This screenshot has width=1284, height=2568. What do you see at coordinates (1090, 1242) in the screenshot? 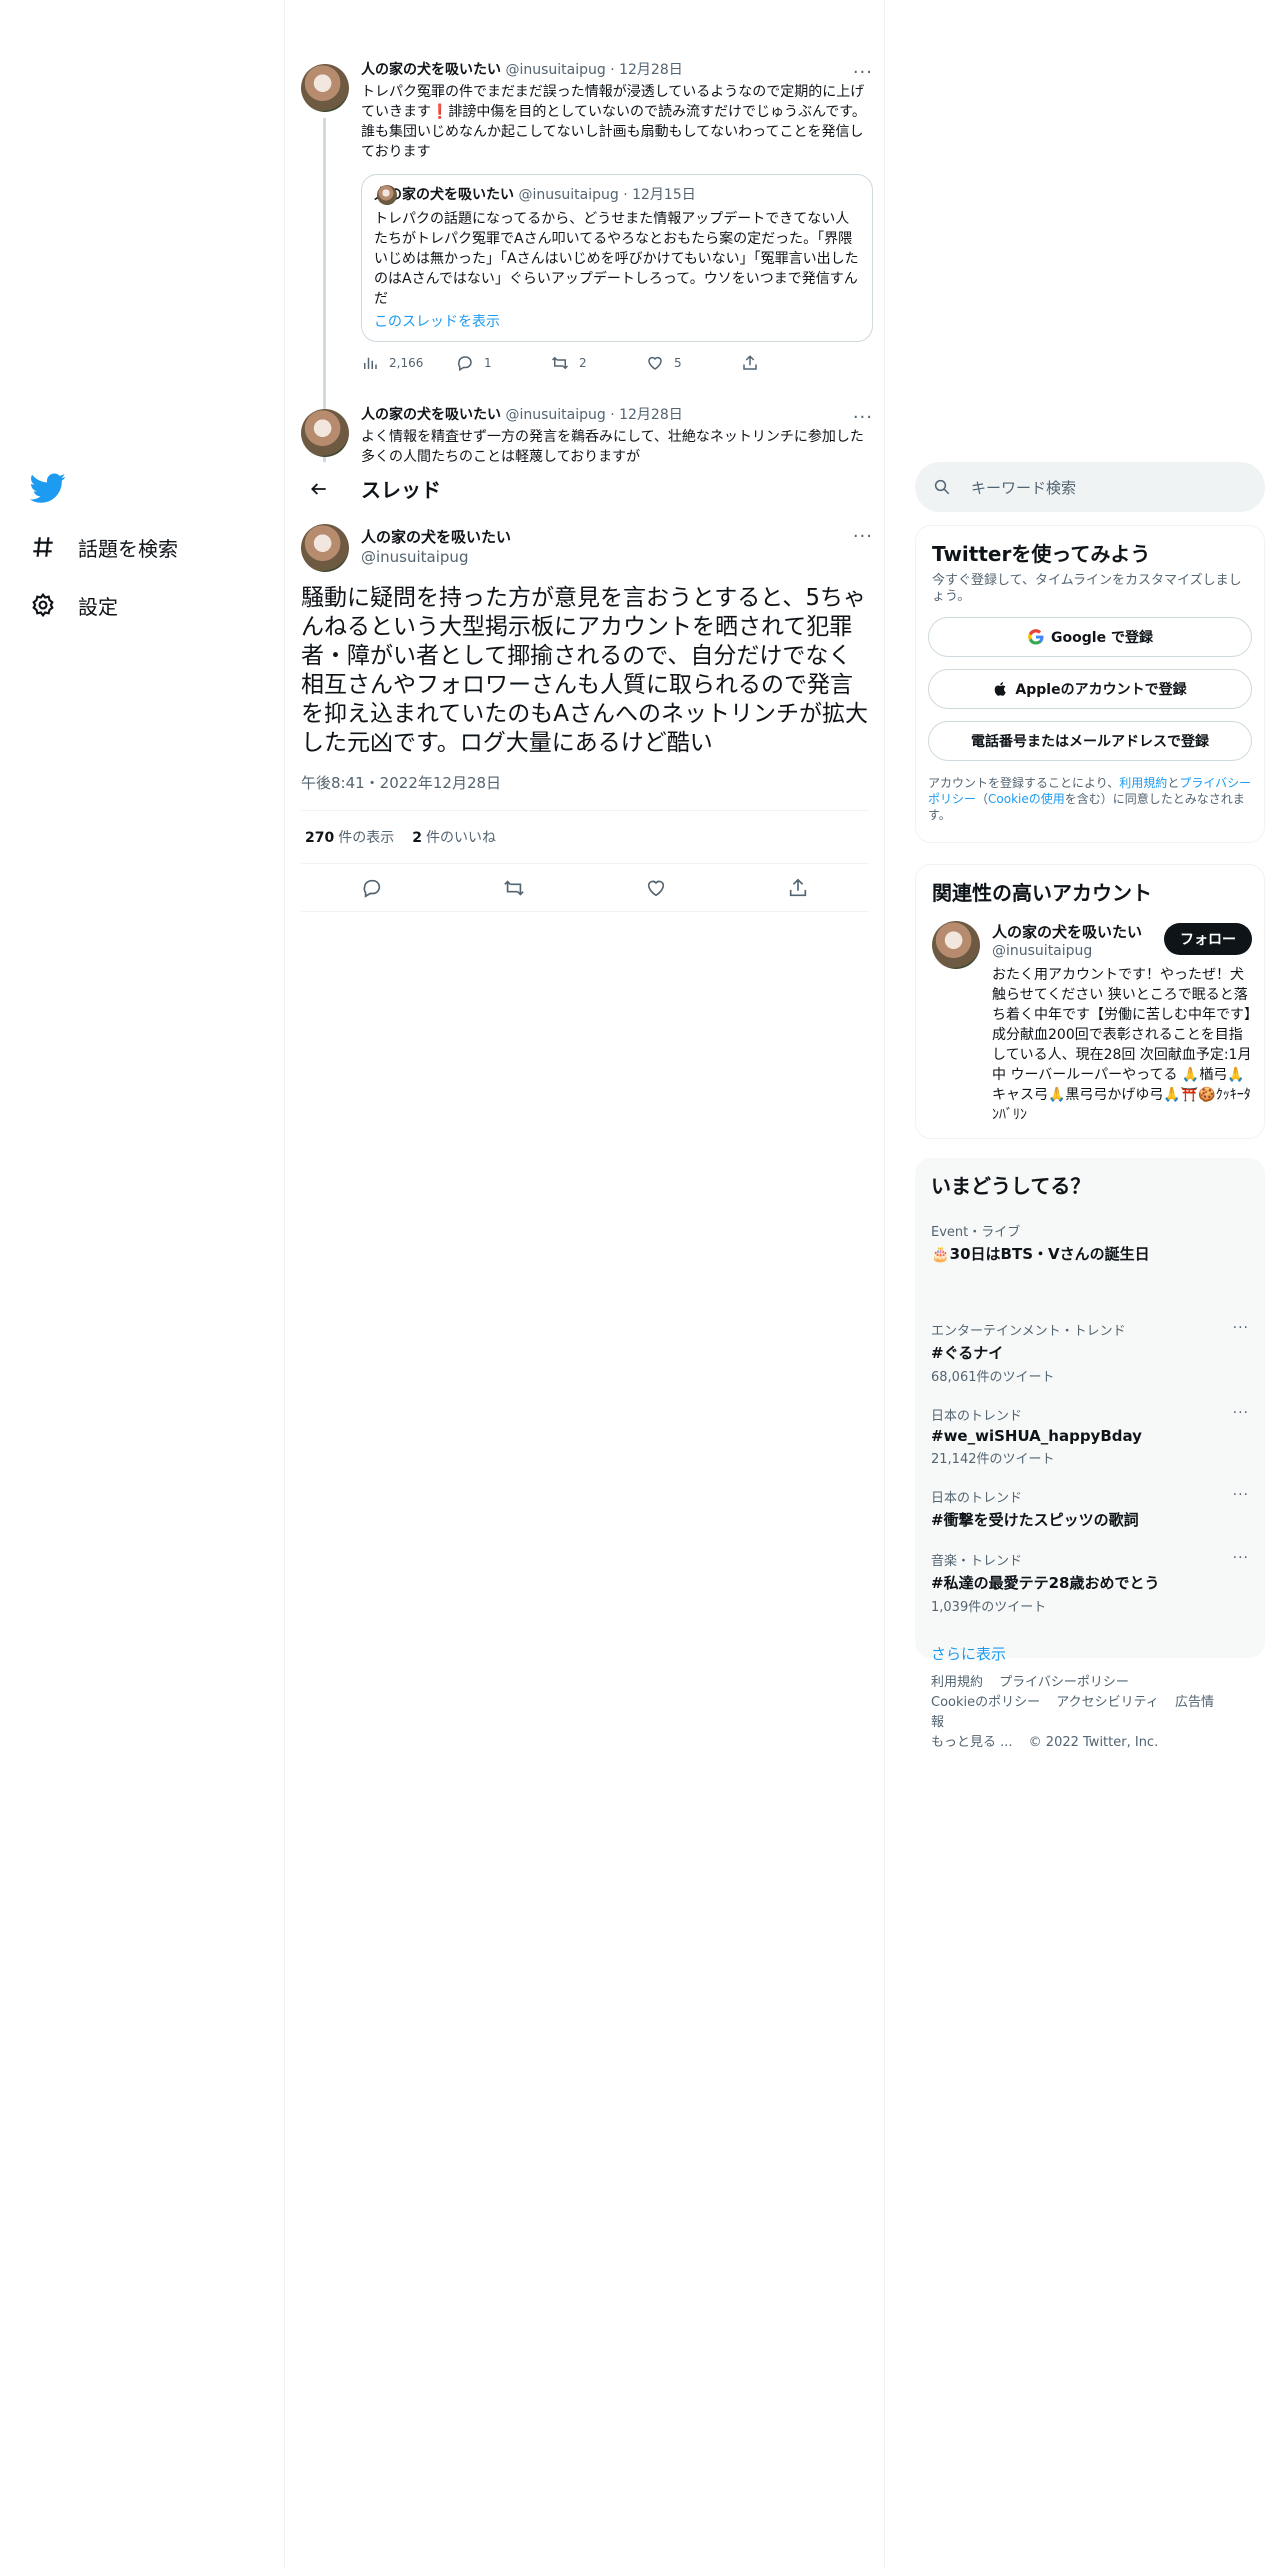
I see `trend-item: Event・ライブ 🎂30日はBTS・Vさんの誕生日` at bounding box center [1090, 1242].